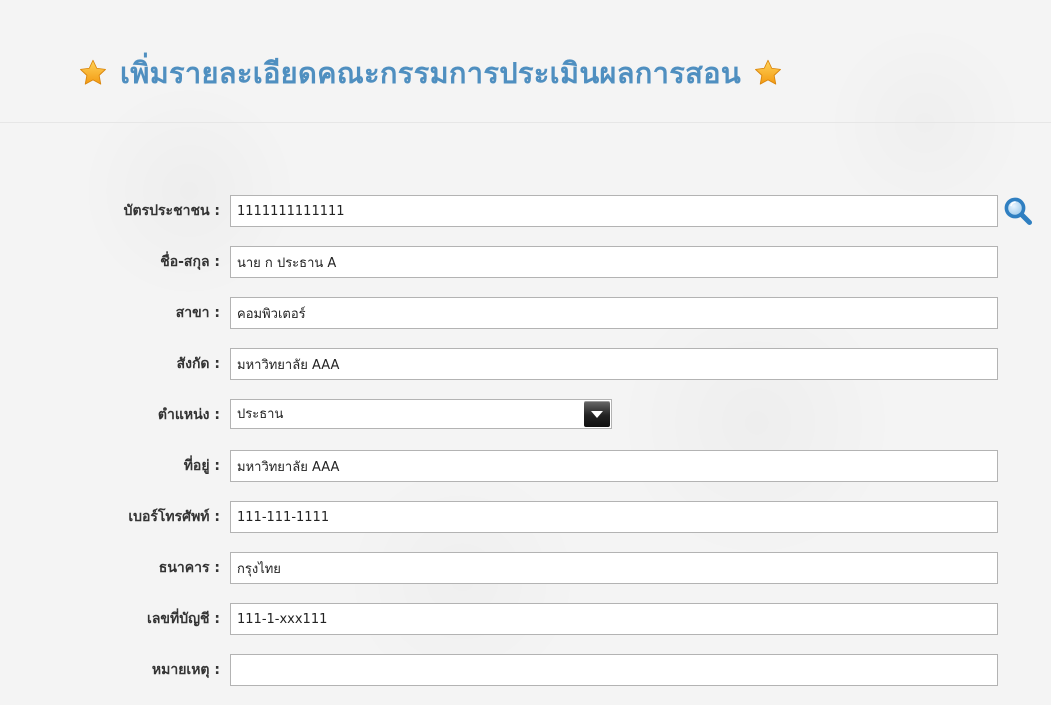 The height and width of the screenshot is (705, 1051). Describe the element at coordinates (171, 211) in the screenshot. I see `citizen-id-label: บัตรประชาชน :` at that location.